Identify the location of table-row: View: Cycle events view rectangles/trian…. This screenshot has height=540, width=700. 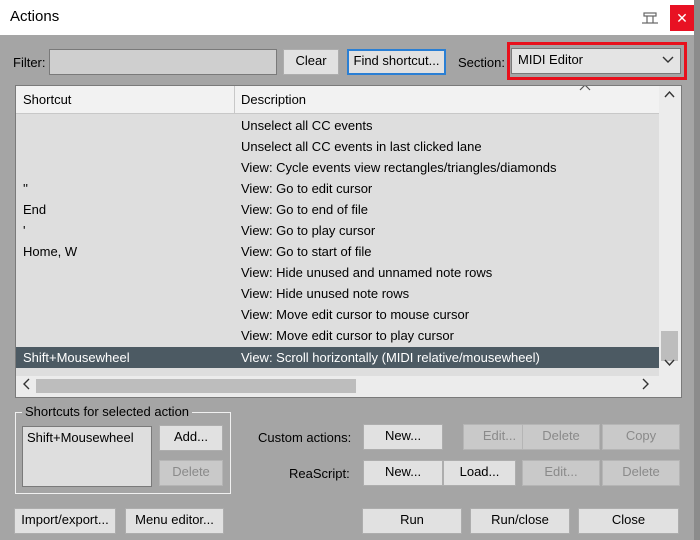
(337, 167).